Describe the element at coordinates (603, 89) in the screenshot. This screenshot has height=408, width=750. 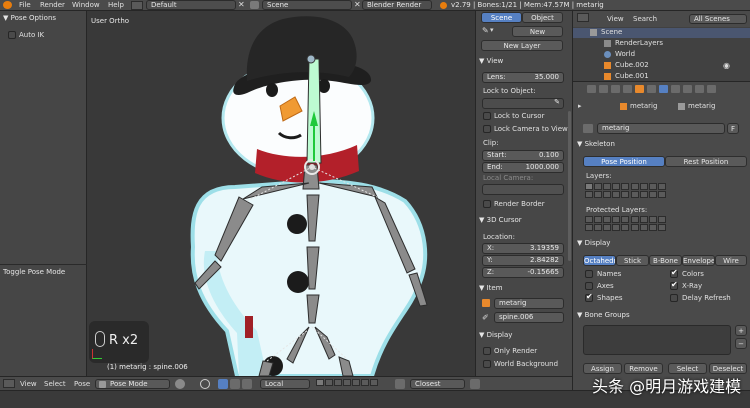
I see `prop-tab-layers-icon` at that location.